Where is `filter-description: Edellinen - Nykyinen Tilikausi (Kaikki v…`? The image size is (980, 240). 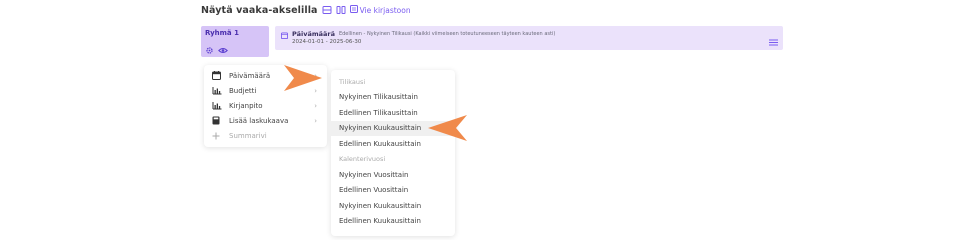 filter-description: Edellinen - Nykyinen Tilikausi (Kaikki v… is located at coordinates (447, 33).